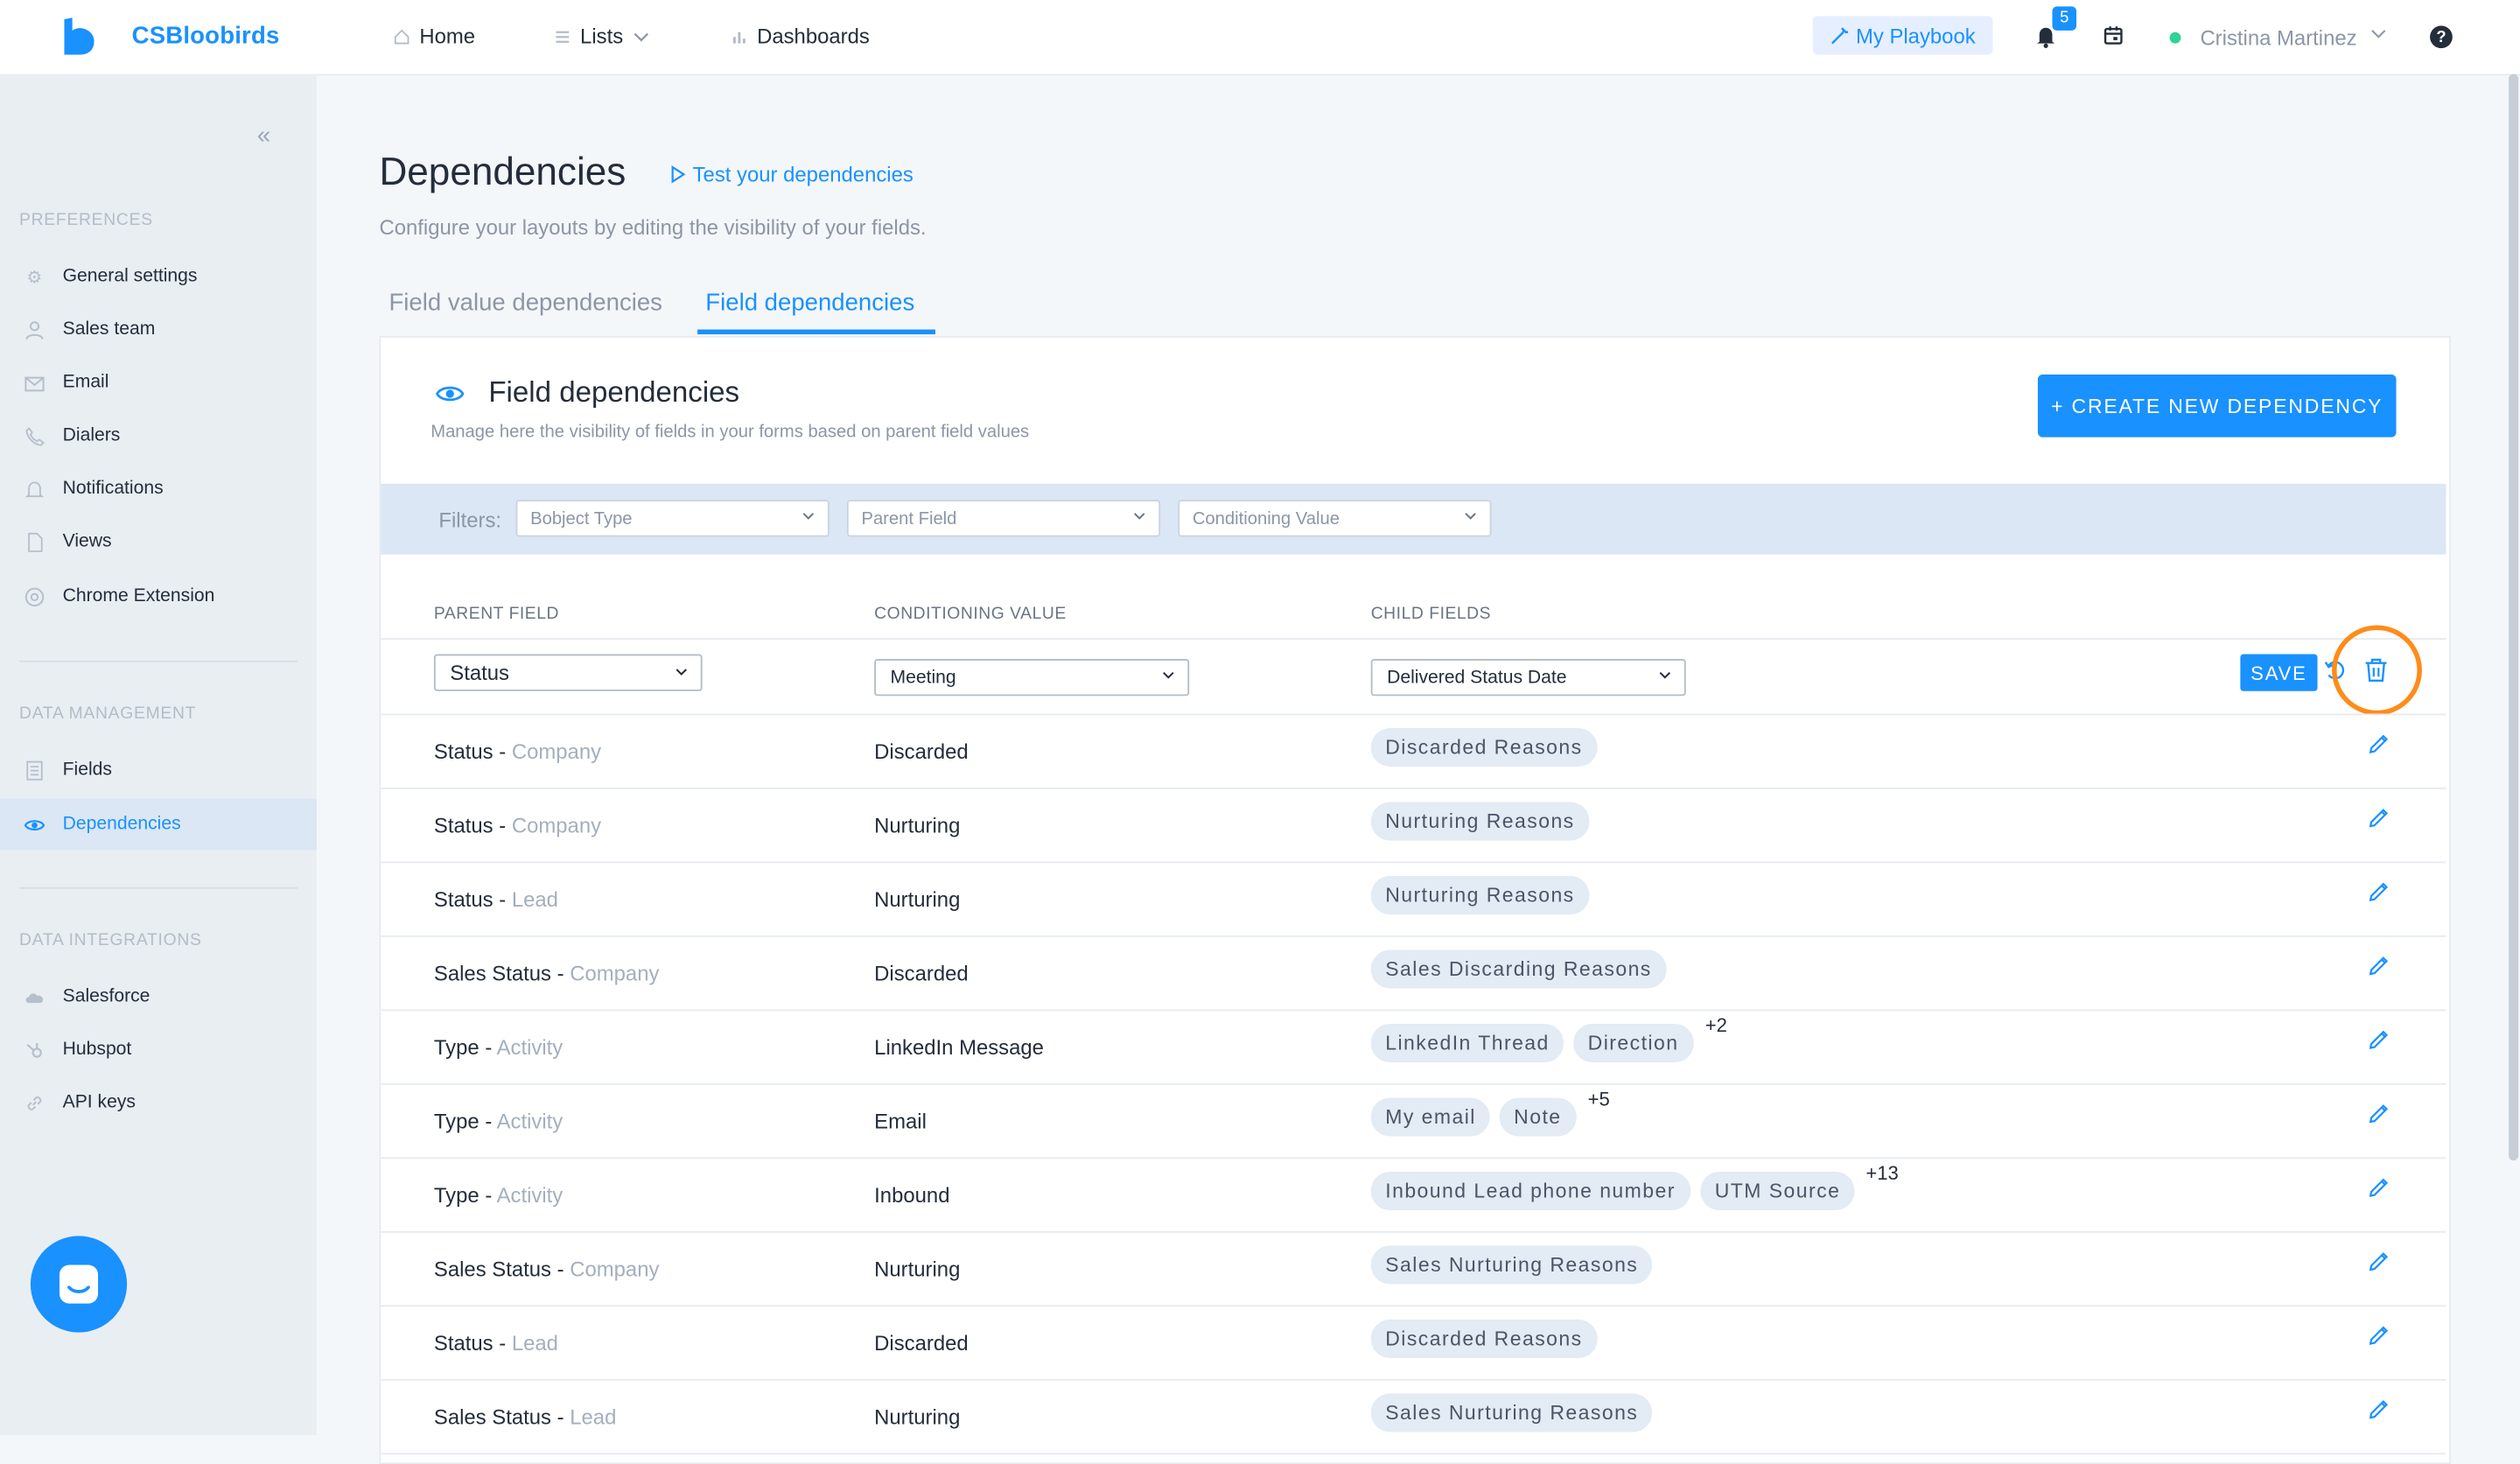 Image resolution: width=2520 pixels, height=1464 pixels. I want to click on sidebar-item-views: Views, so click(158, 542).